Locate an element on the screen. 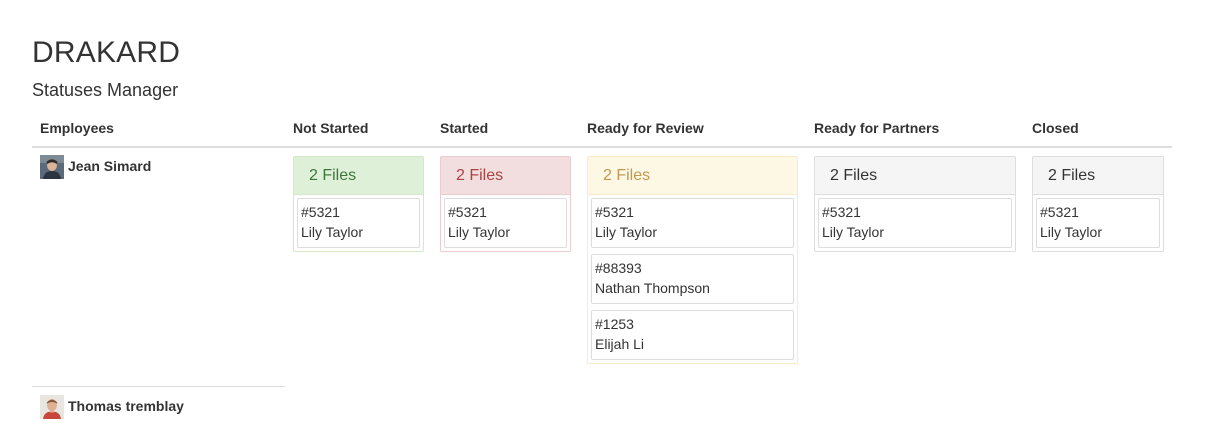 This screenshot has width=1213, height=424. panel-heading-ready-for-review: 2 Files is located at coordinates (692, 176).